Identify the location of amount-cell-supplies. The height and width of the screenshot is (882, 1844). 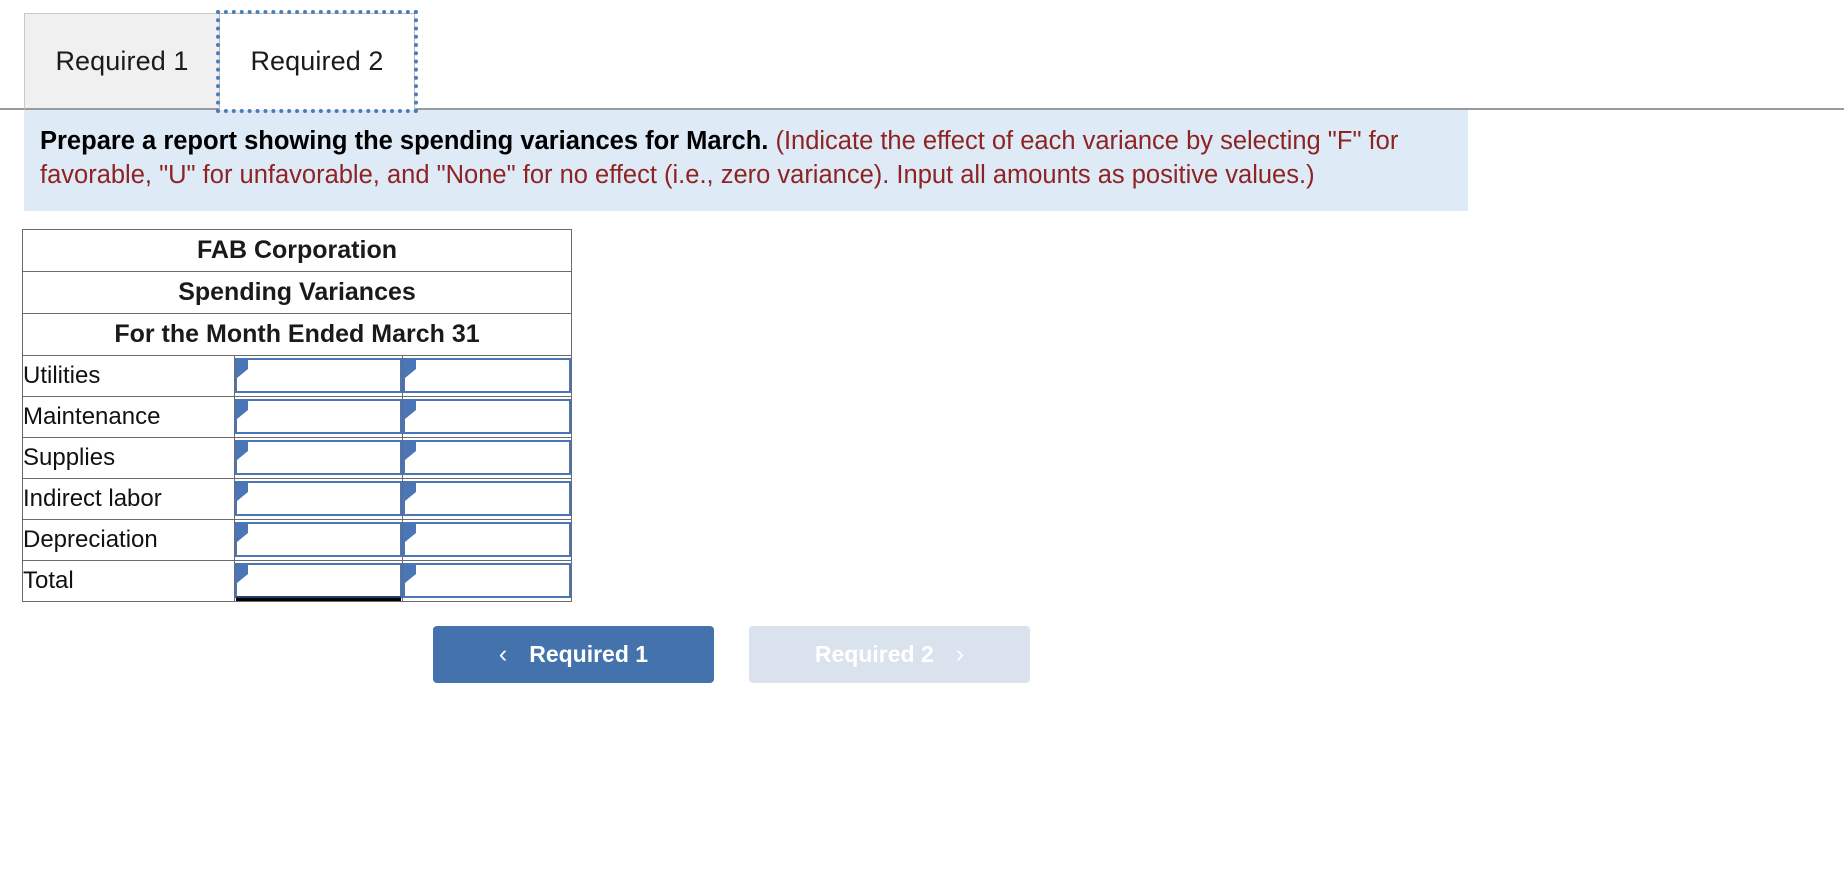
(318, 457).